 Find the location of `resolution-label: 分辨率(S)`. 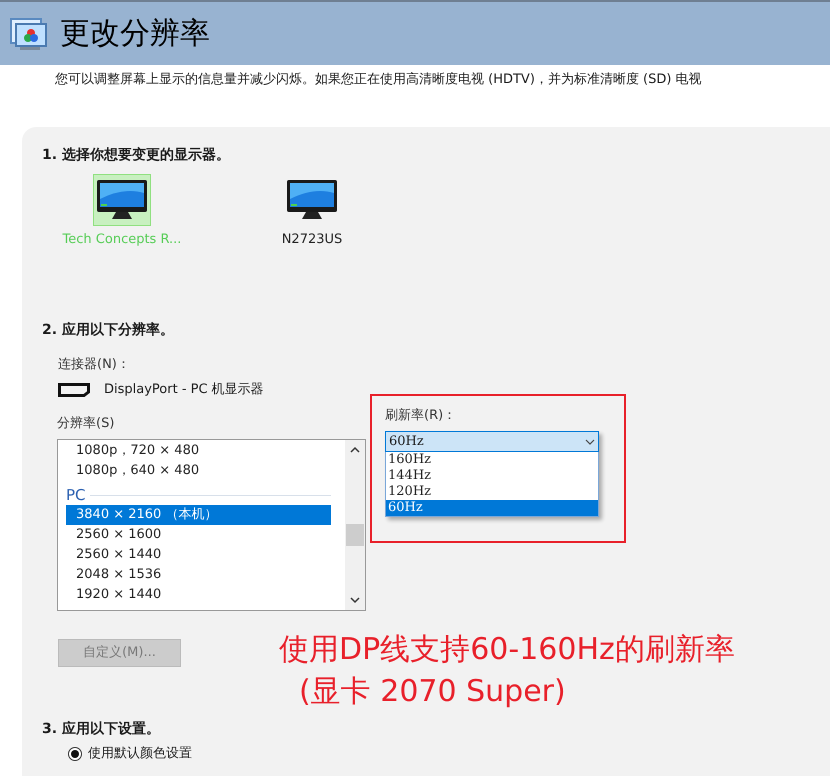

resolution-label: 分辨率(S) is located at coordinates (86, 423).